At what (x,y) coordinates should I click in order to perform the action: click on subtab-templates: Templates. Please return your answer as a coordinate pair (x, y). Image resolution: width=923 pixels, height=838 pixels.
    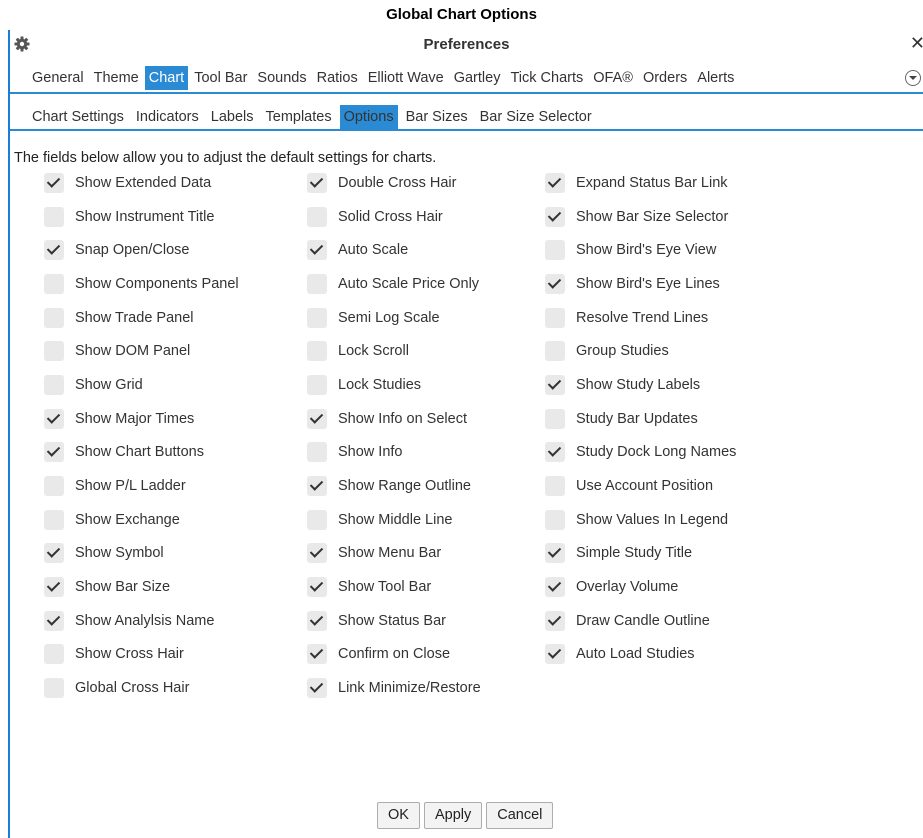
    Looking at the image, I should click on (299, 117).